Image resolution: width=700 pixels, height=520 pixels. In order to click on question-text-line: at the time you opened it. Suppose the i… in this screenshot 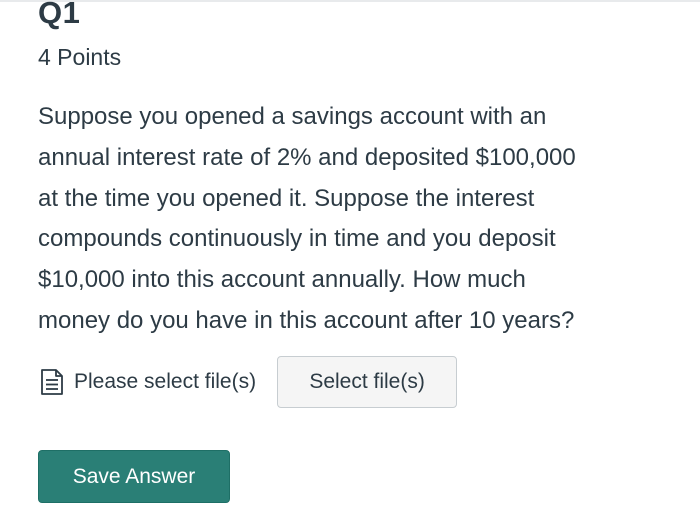, I will do `click(286, 198)`.